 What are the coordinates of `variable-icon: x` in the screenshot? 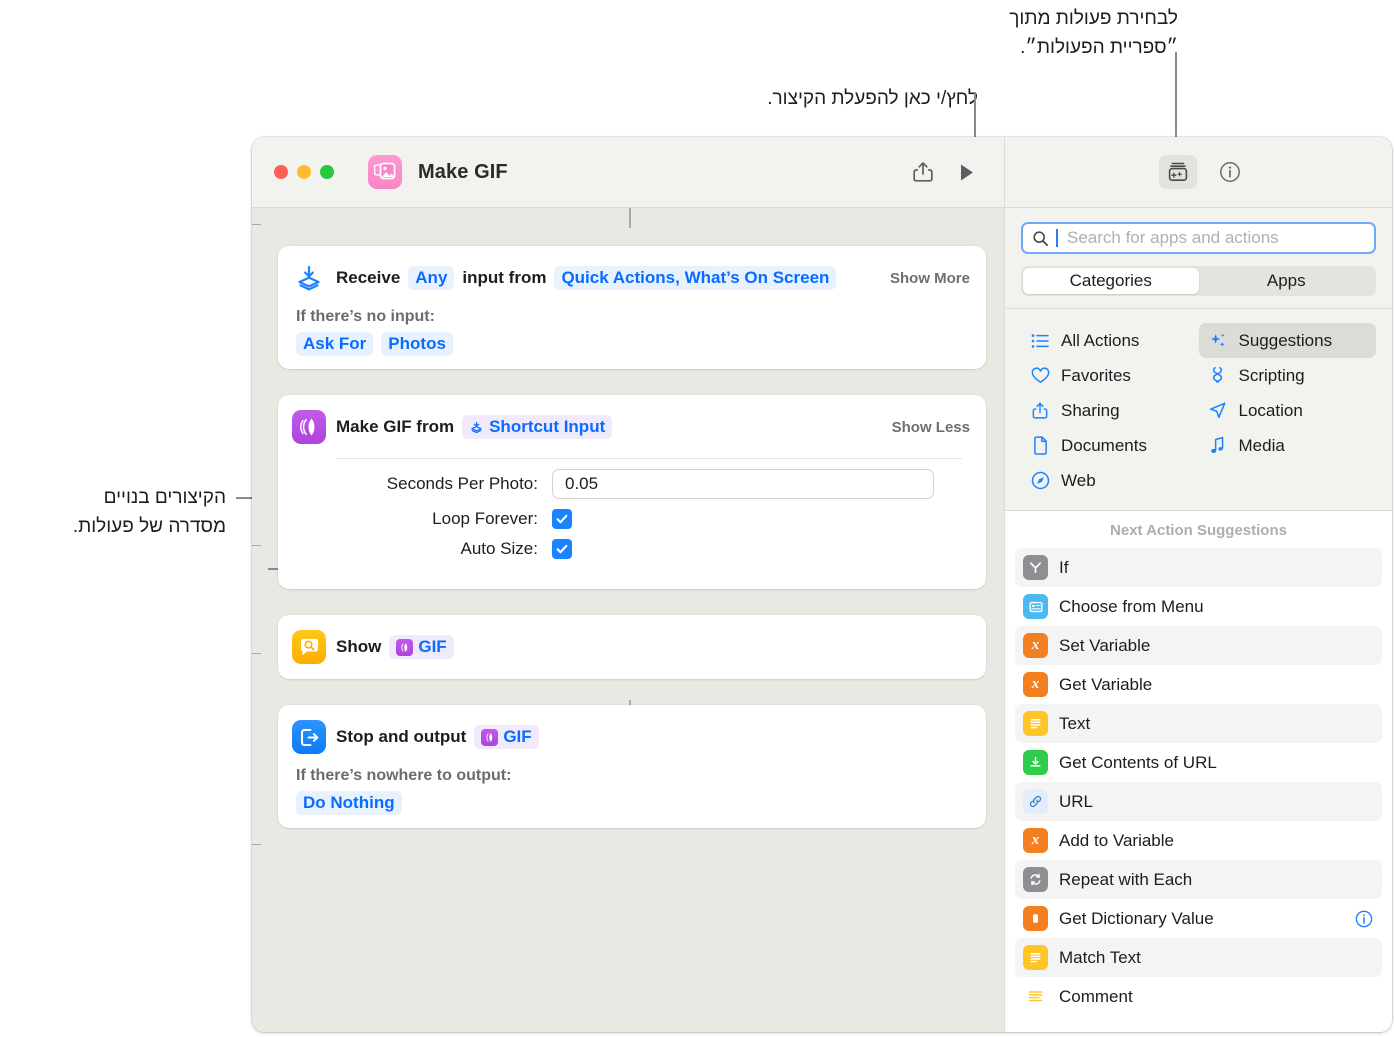 It's located at (1035, 684).